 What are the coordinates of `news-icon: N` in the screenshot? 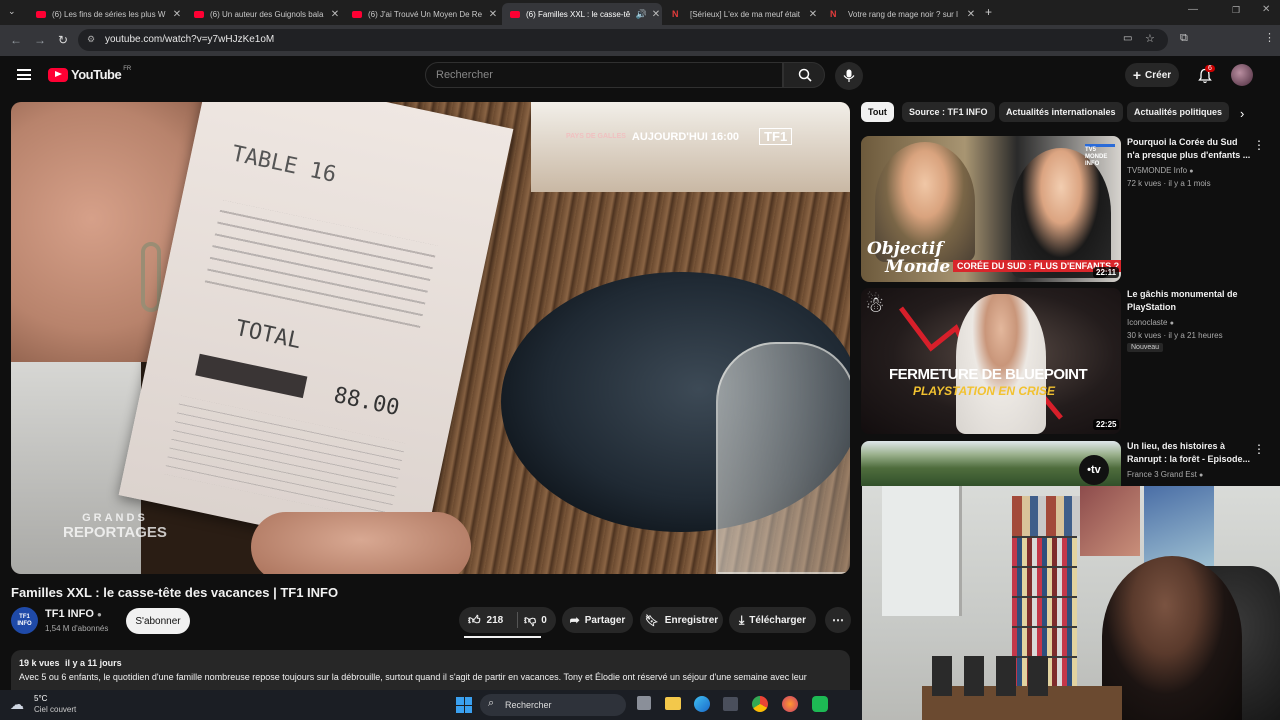 It's located at (675, 14).